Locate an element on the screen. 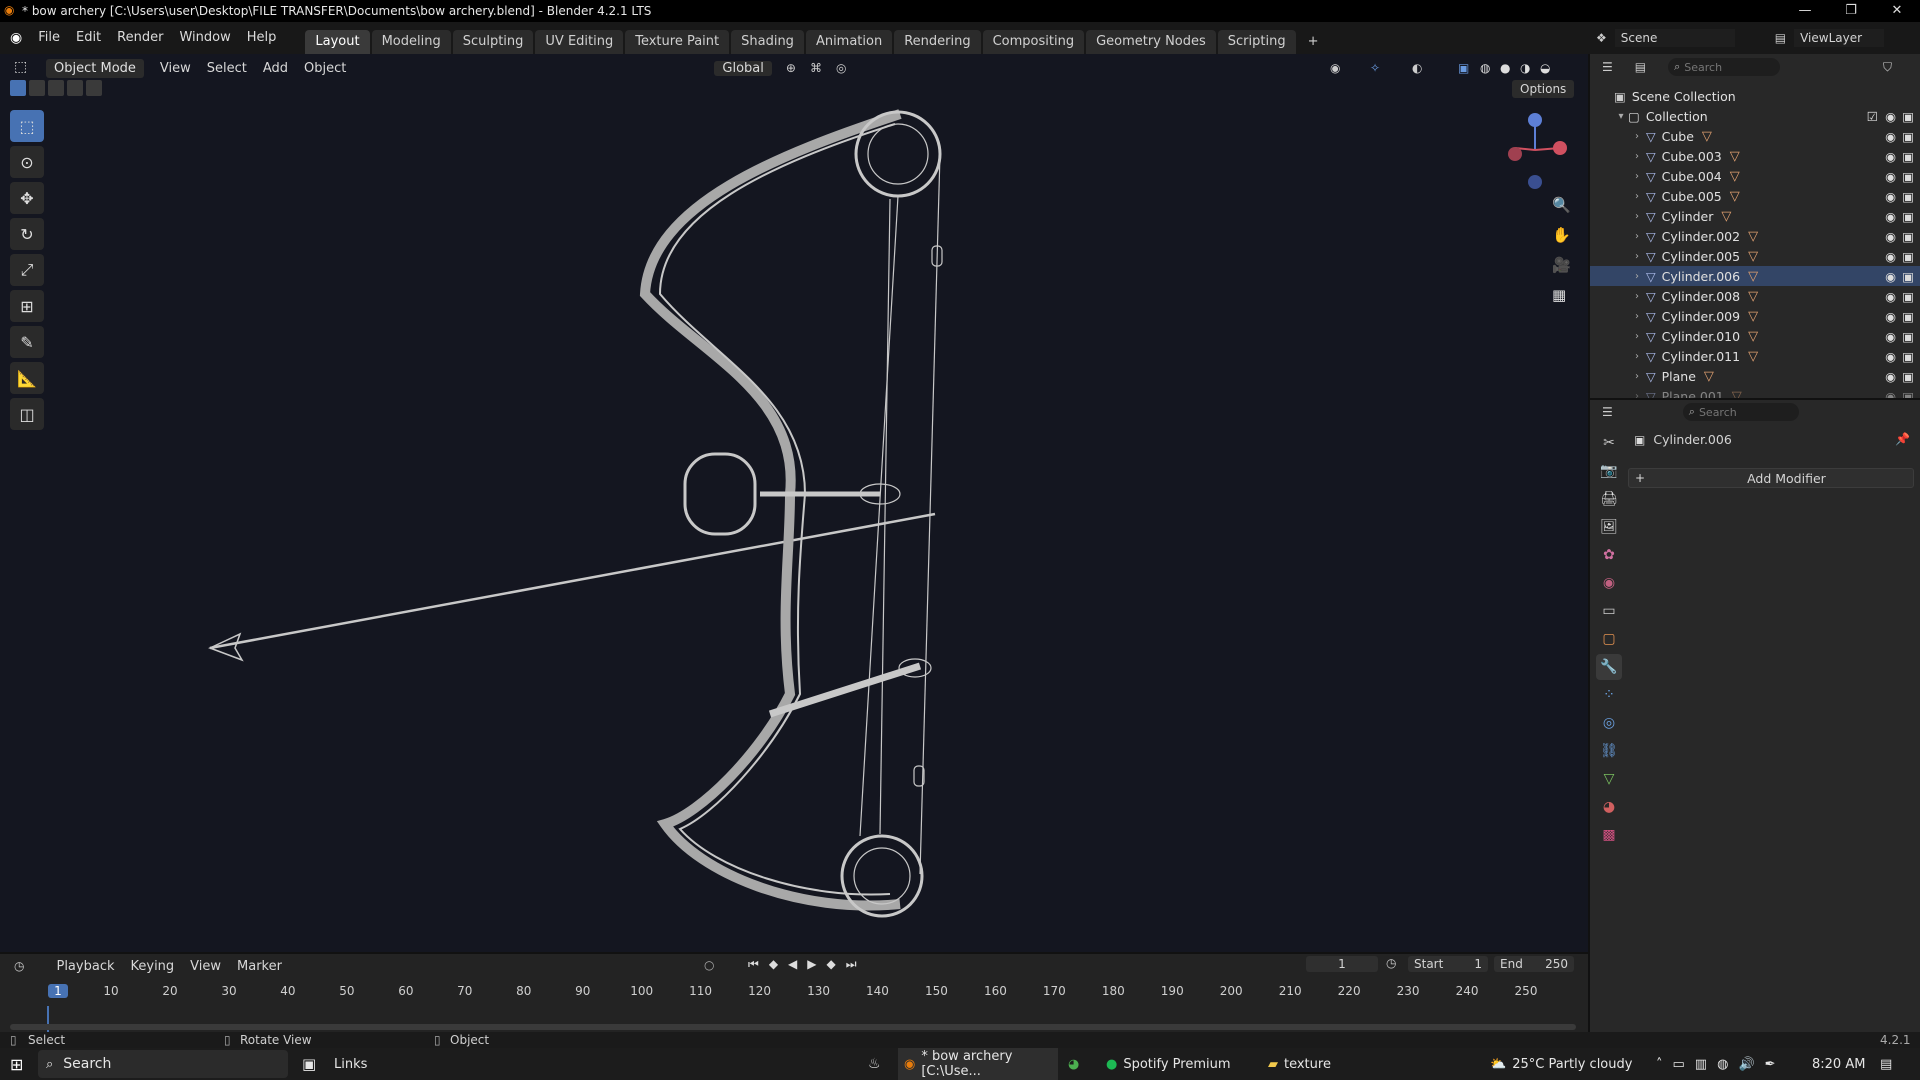 Image resolution: width=1920 pixels, height=1080 pixels. outliner-item: › ▽ Cube.005 ▽ ◉ ▣ is located at coordinates (1755, 196).